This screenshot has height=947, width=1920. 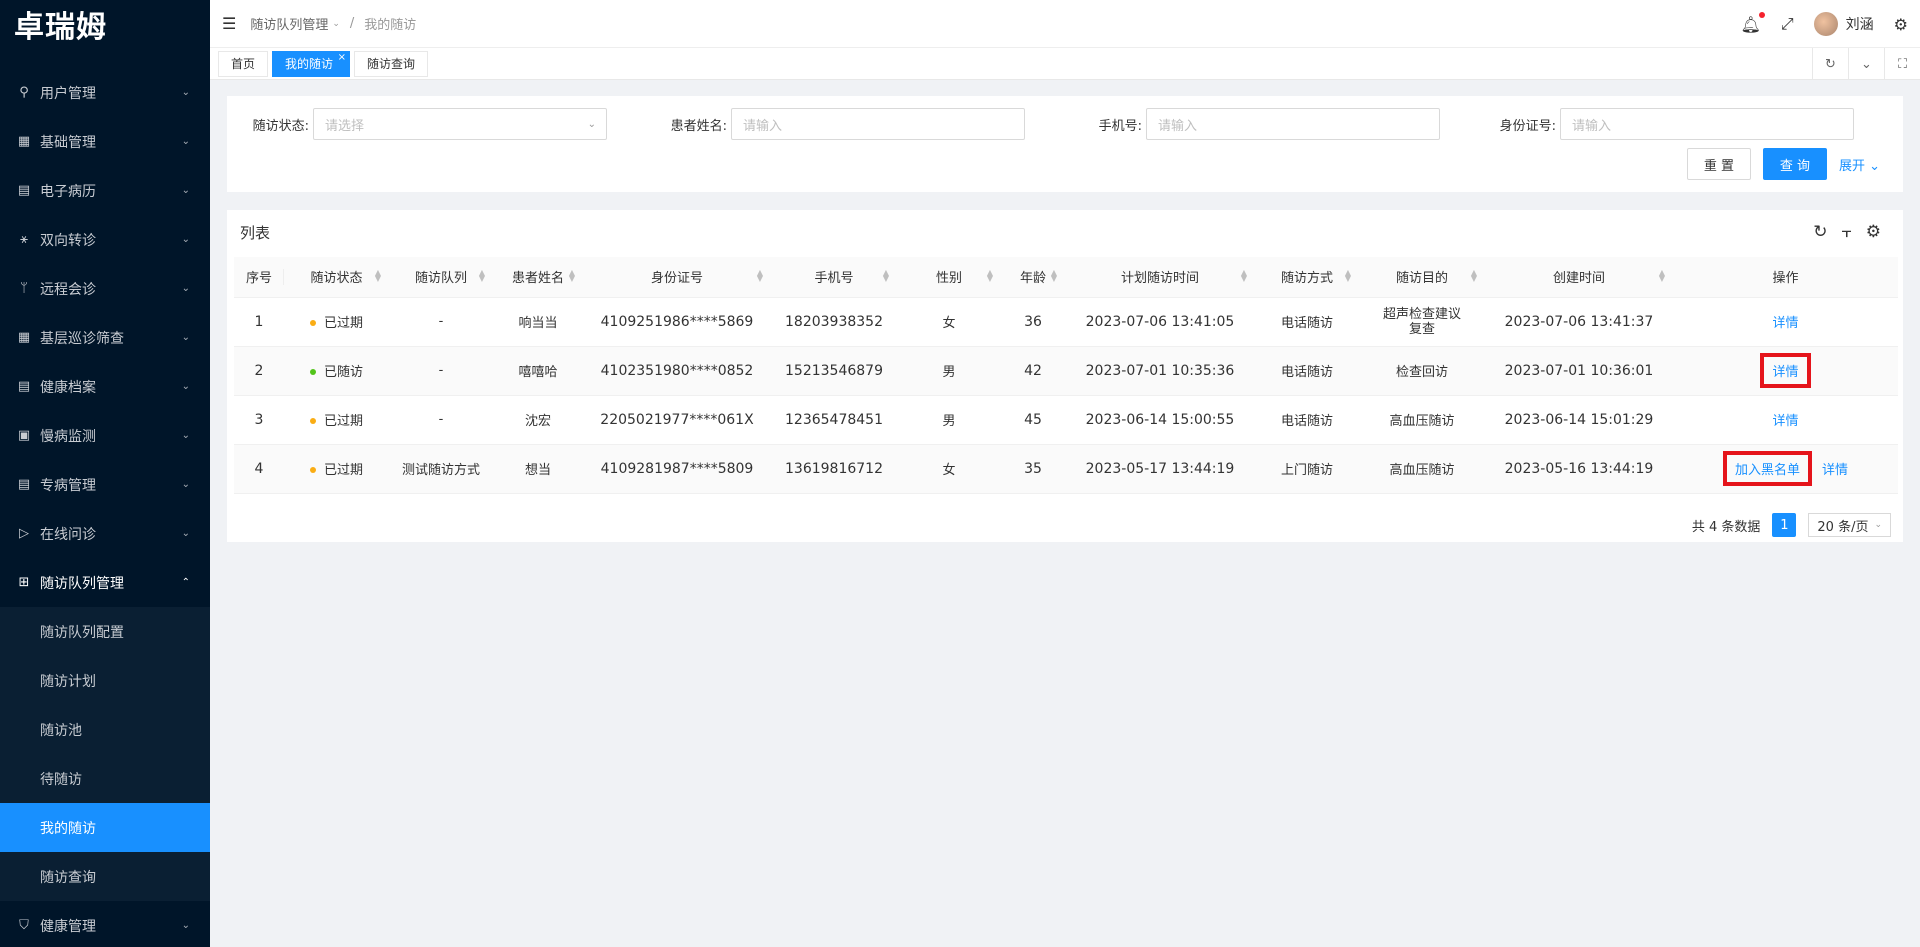 I want to click on col-header: 性别 ▲ ▼, so click(x=949, y=277).